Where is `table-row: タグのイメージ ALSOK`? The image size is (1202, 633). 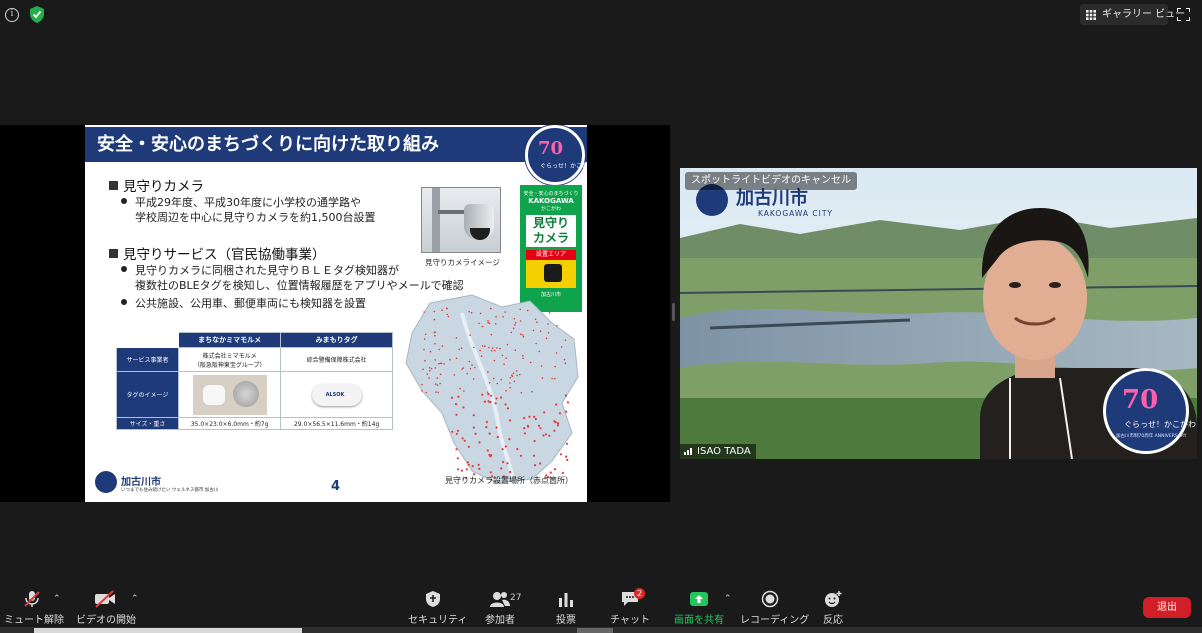 table-row: タグのイメージ ALSOK is located at coordinates (254, 394).